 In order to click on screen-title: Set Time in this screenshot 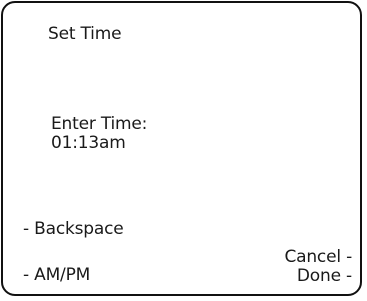, I will do `click(85, 34)`.